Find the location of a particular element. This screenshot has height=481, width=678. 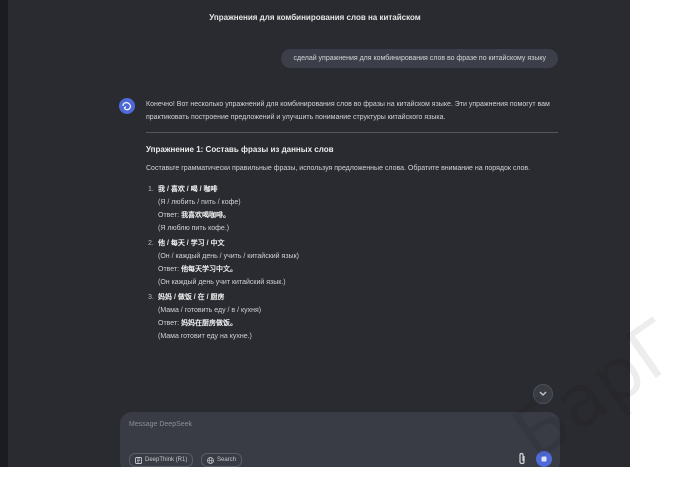

send-icon is located at coordinates (544, 459).